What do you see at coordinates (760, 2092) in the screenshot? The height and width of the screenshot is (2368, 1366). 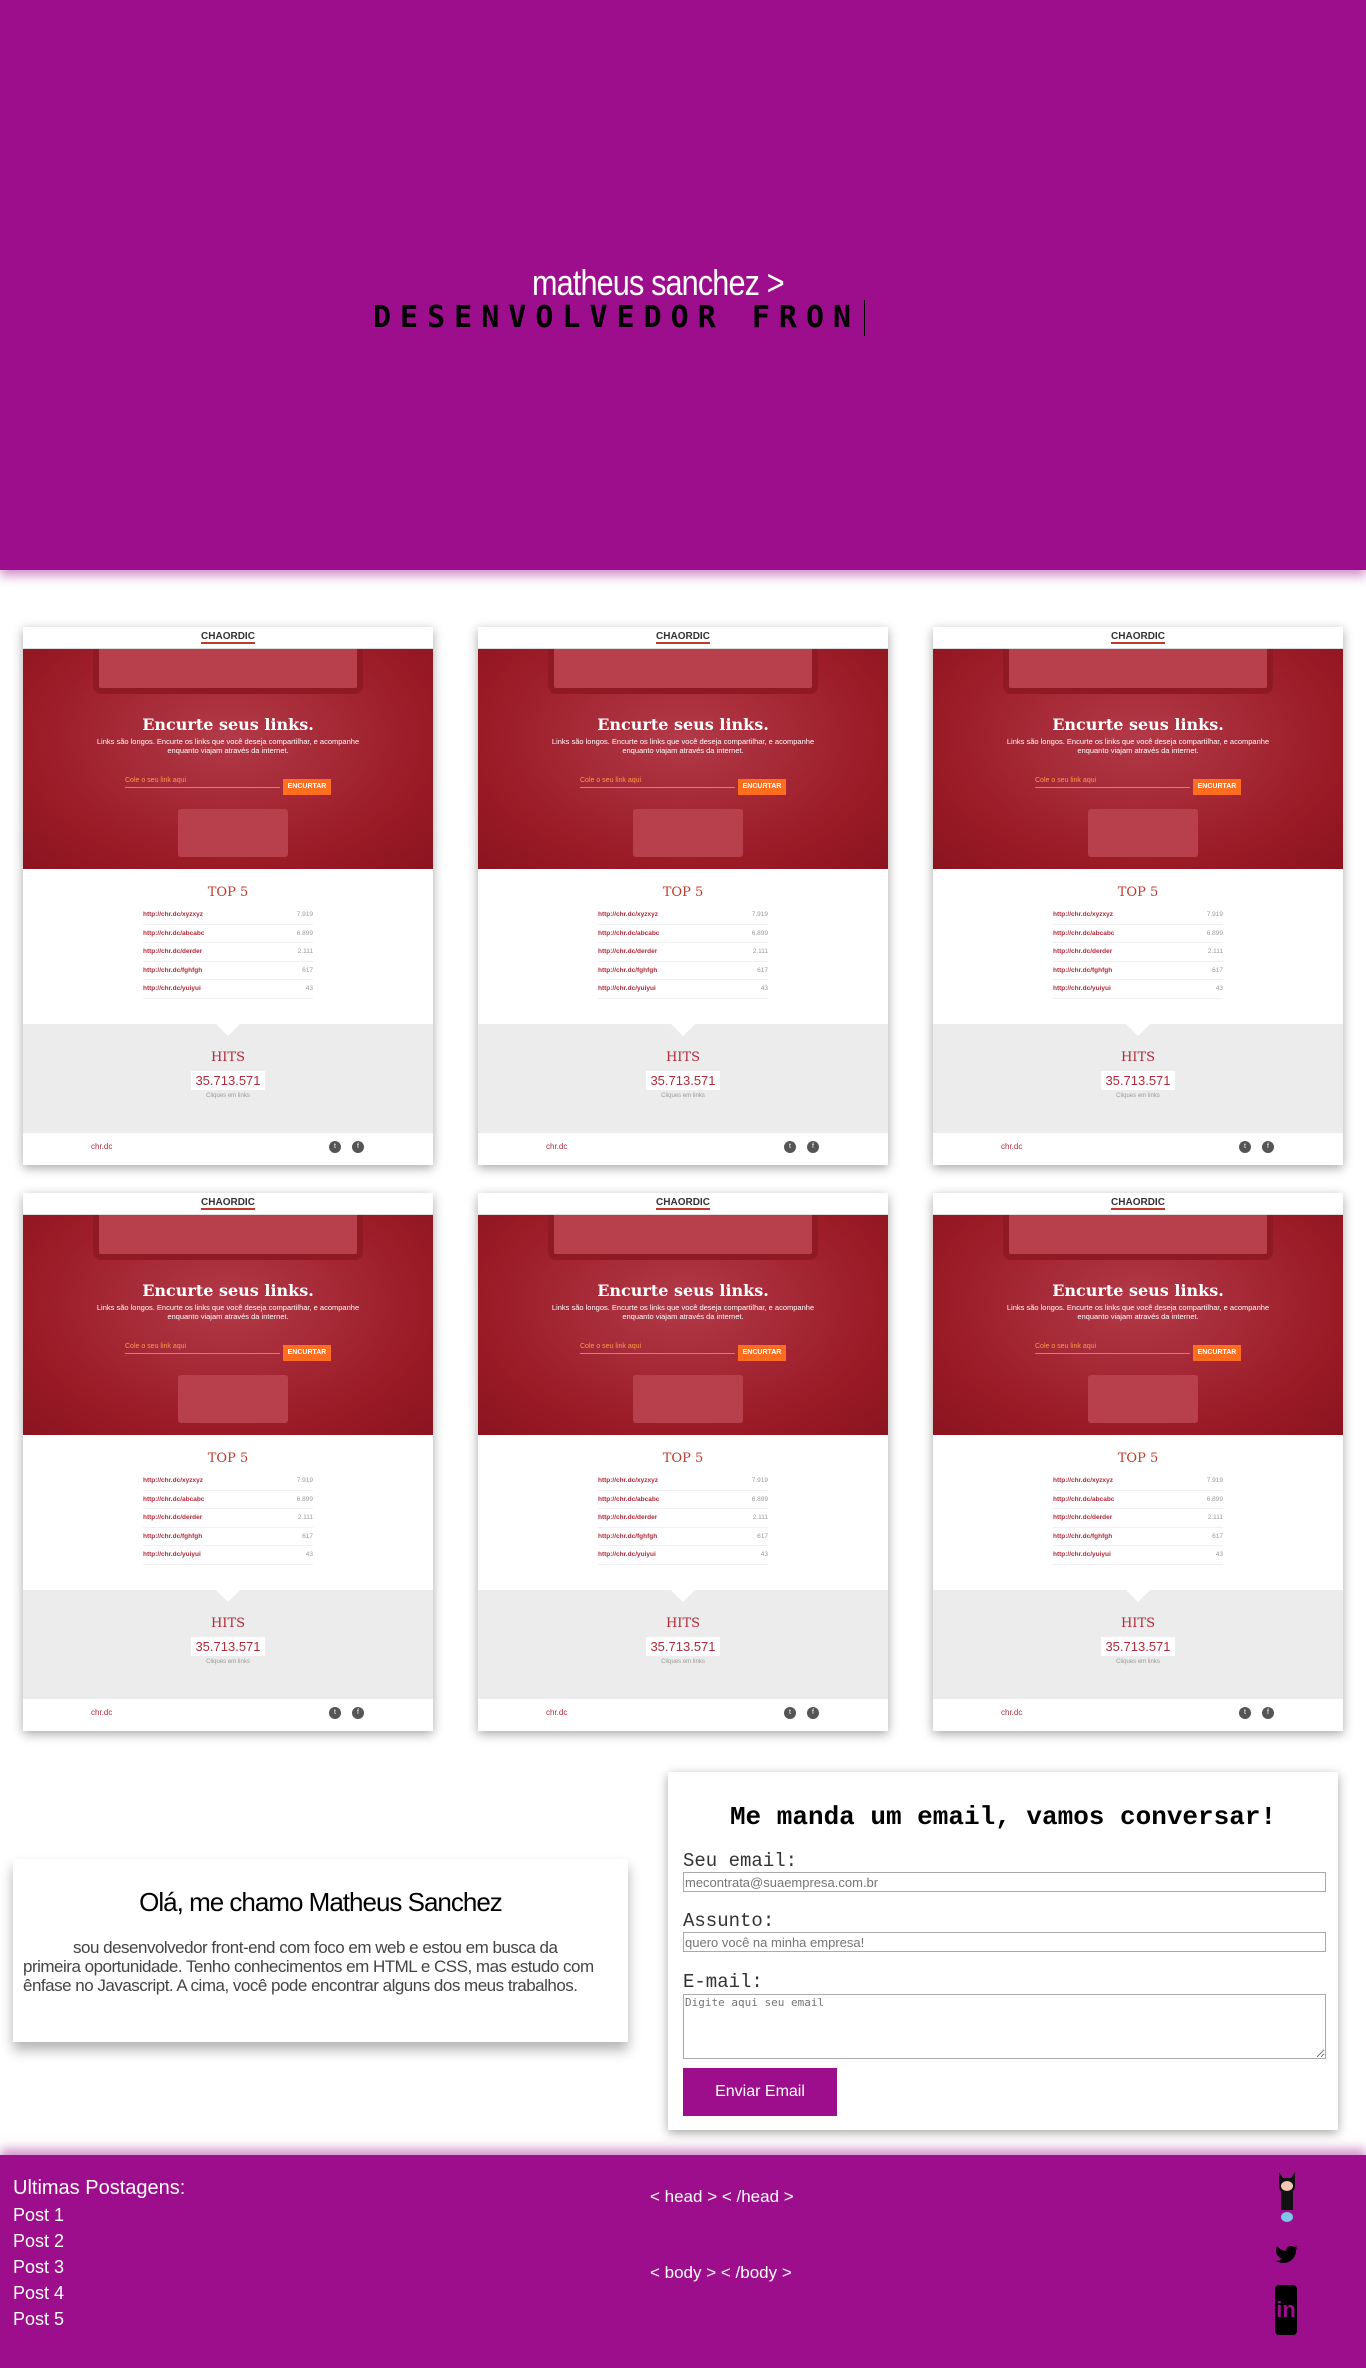 I see `send-email-button: Enviar Email` at bounding box center [760, 2092].